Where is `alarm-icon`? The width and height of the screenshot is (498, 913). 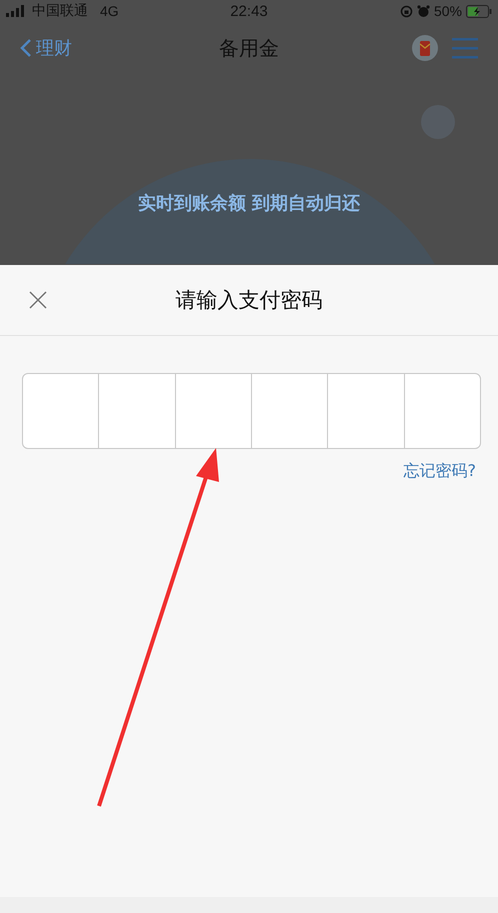 alarm-icon is located at coordinates (423, 11).